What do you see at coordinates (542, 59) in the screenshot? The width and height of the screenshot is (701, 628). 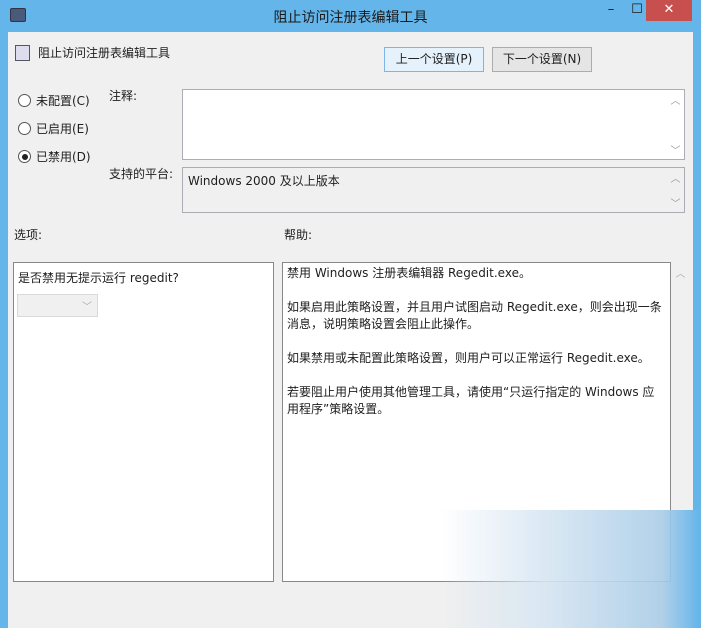 I see `next-setting-button: 下一个设置(N)` at bounding box center [542, 59].